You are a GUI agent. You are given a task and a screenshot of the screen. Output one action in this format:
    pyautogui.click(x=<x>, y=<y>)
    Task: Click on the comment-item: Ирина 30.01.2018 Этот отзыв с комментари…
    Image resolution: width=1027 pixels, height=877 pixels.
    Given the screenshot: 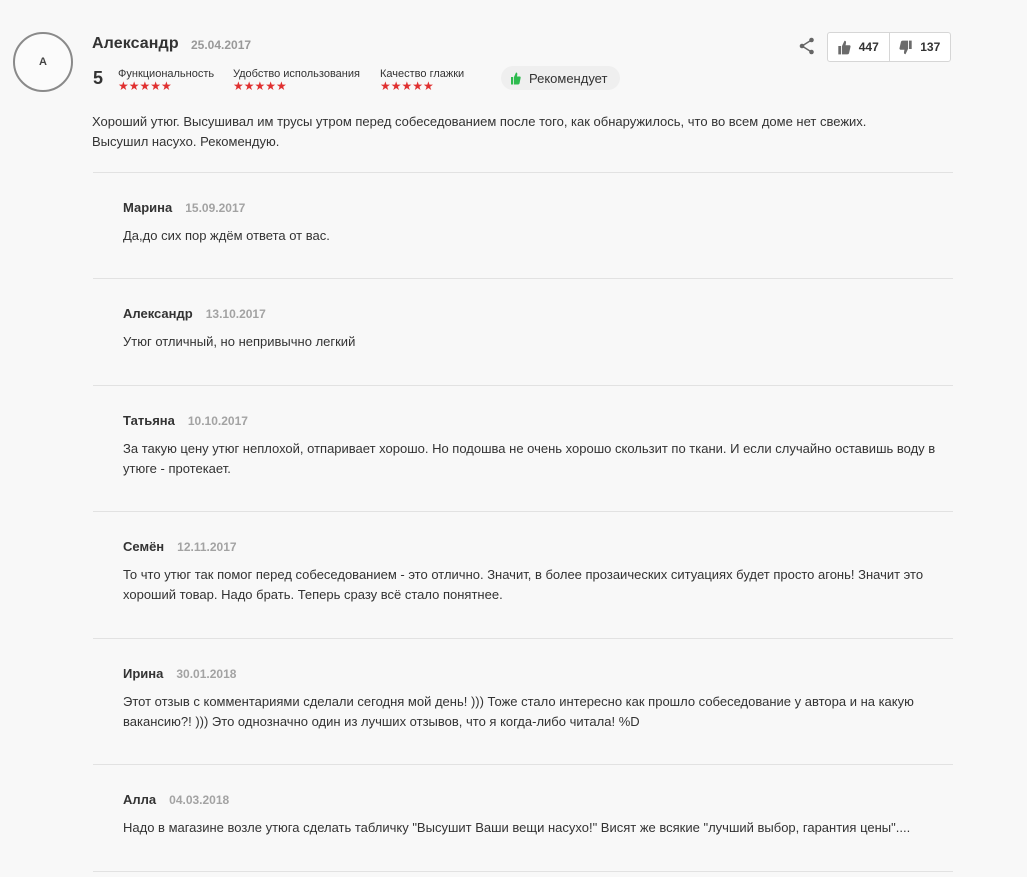 What is the action you would take?
    pyautogui.click(x=523, y=701)
    